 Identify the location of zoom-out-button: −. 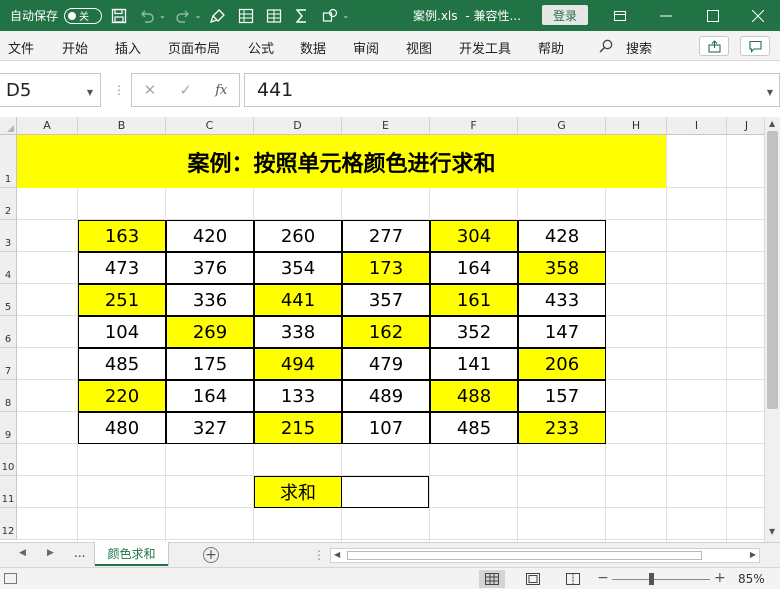
(603, 578).